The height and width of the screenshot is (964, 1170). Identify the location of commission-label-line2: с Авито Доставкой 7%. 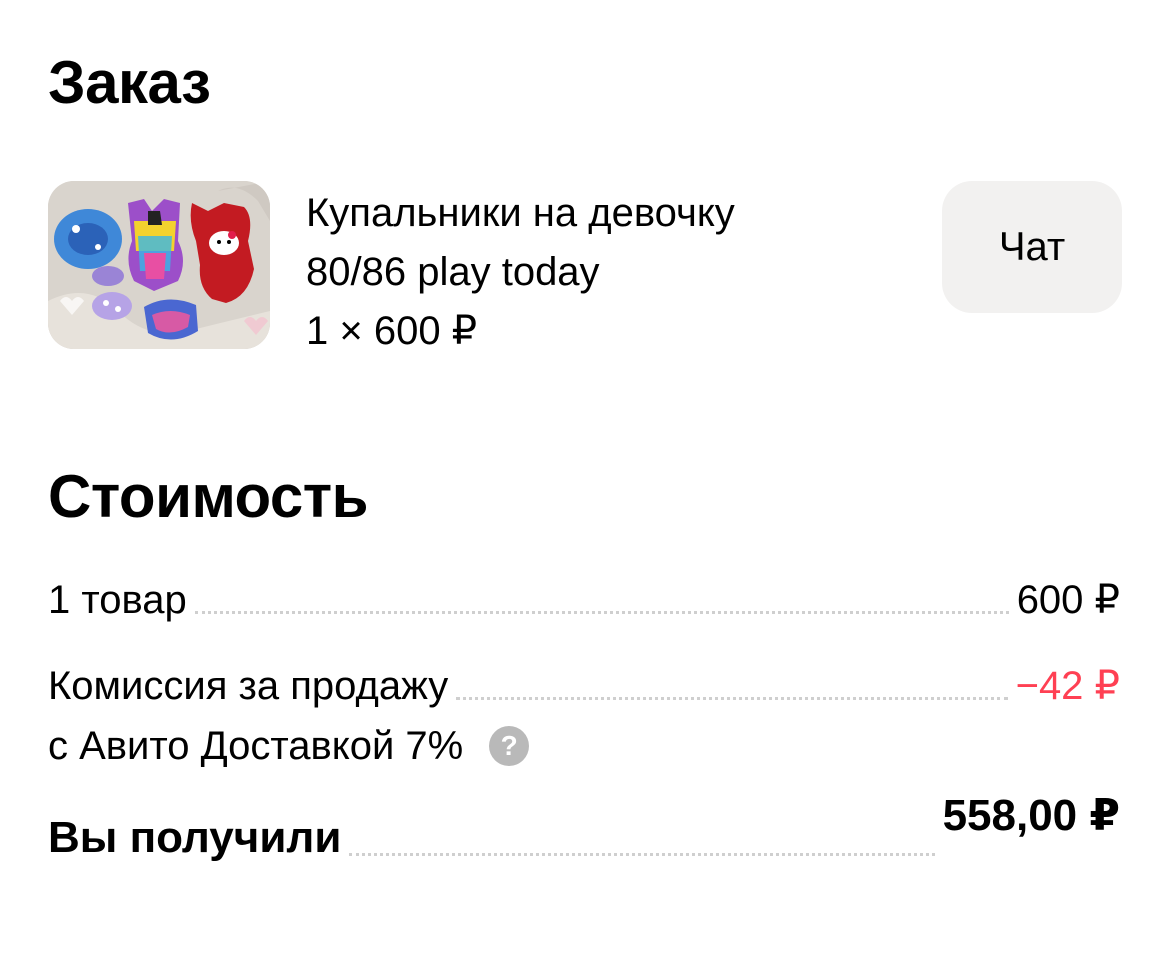
(256, 746).